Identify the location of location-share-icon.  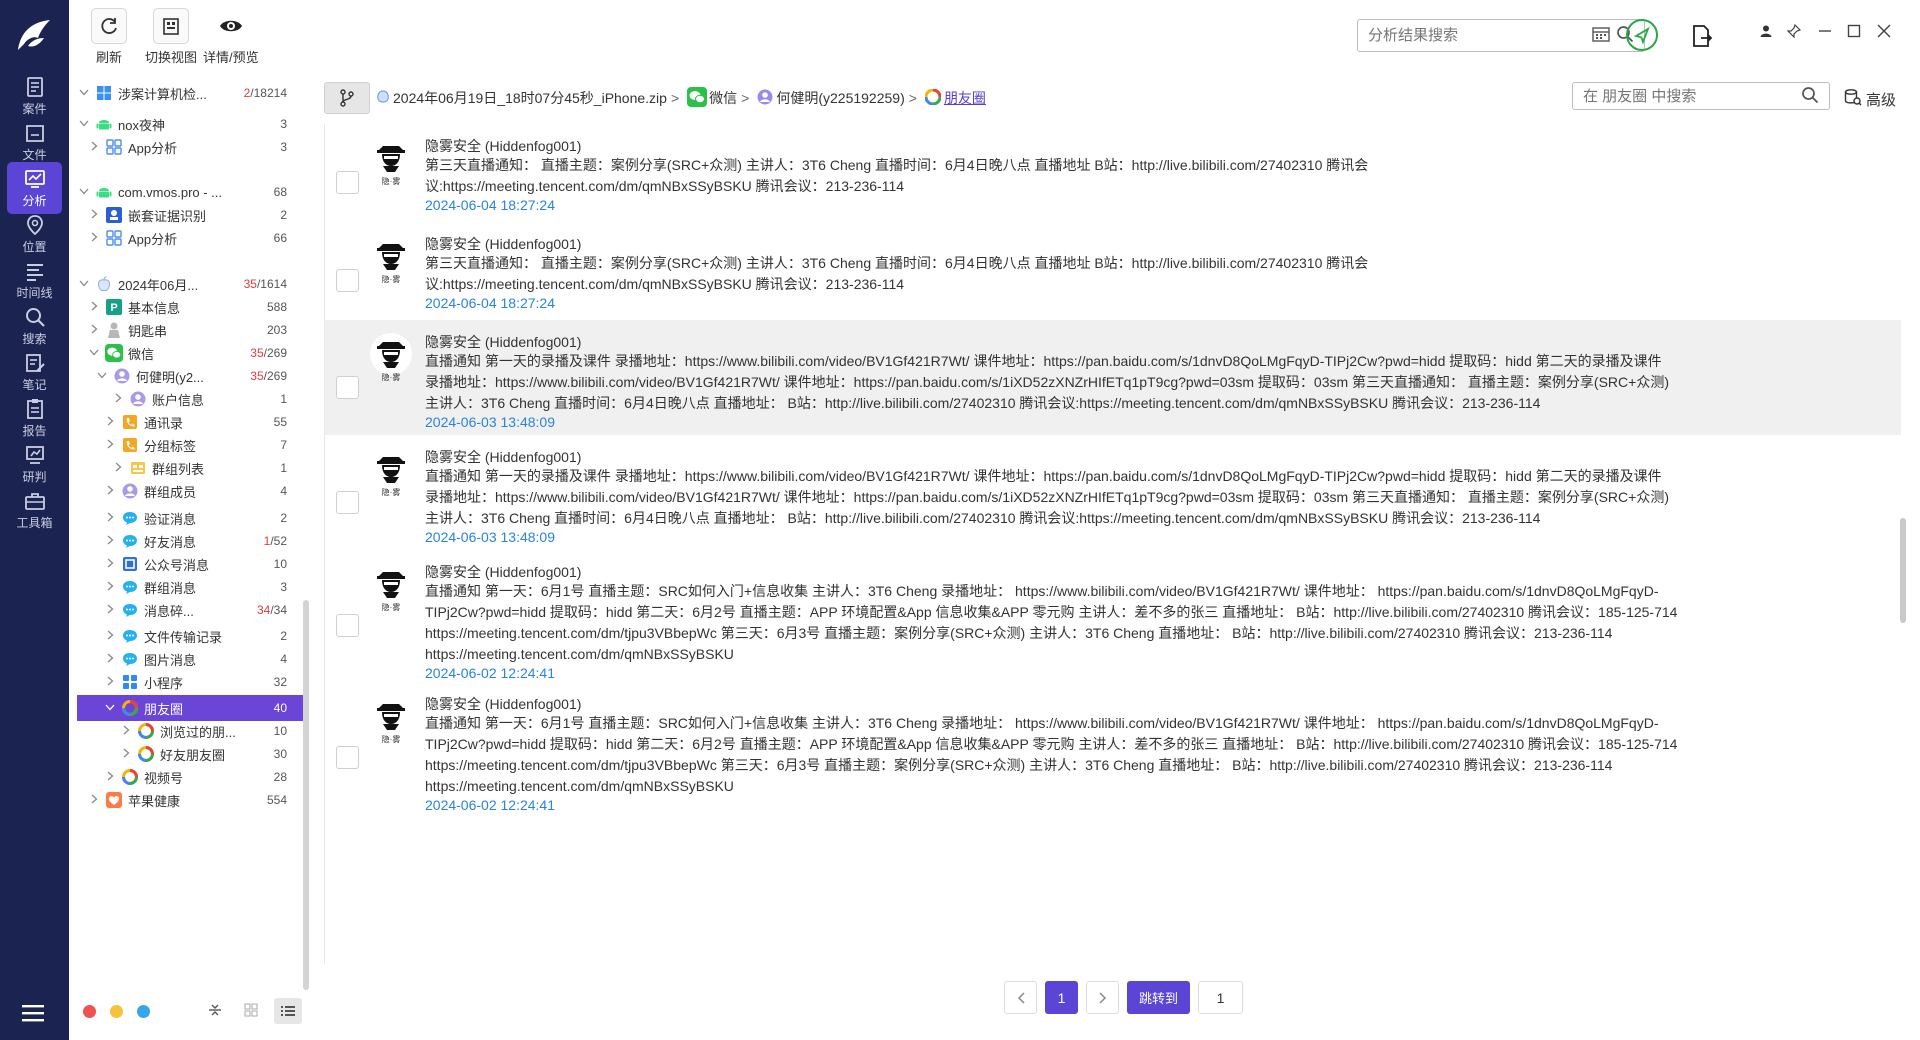
(1642, 36).